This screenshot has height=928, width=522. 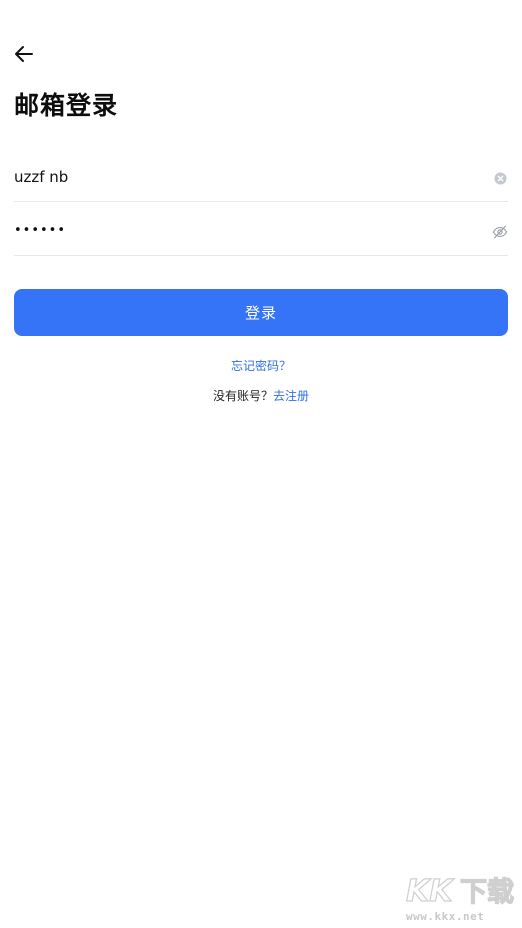 I want to click on svg-text: KK, so click(x=430, y=891).